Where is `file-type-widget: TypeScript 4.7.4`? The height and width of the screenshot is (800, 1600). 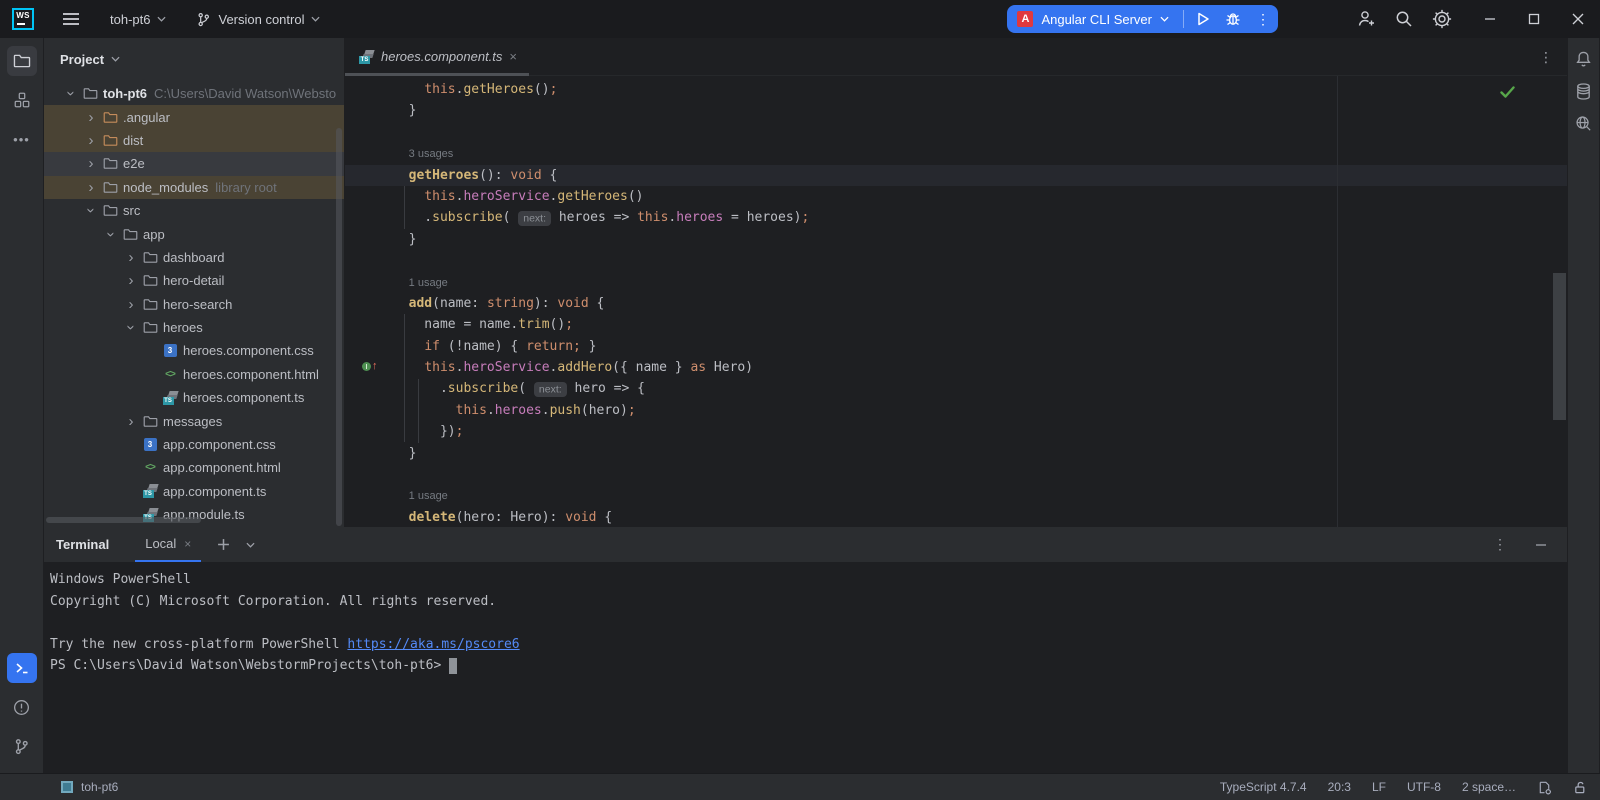
file-type-widget: TypeScript 4.7.4 is located at coordinates (1263, 787).